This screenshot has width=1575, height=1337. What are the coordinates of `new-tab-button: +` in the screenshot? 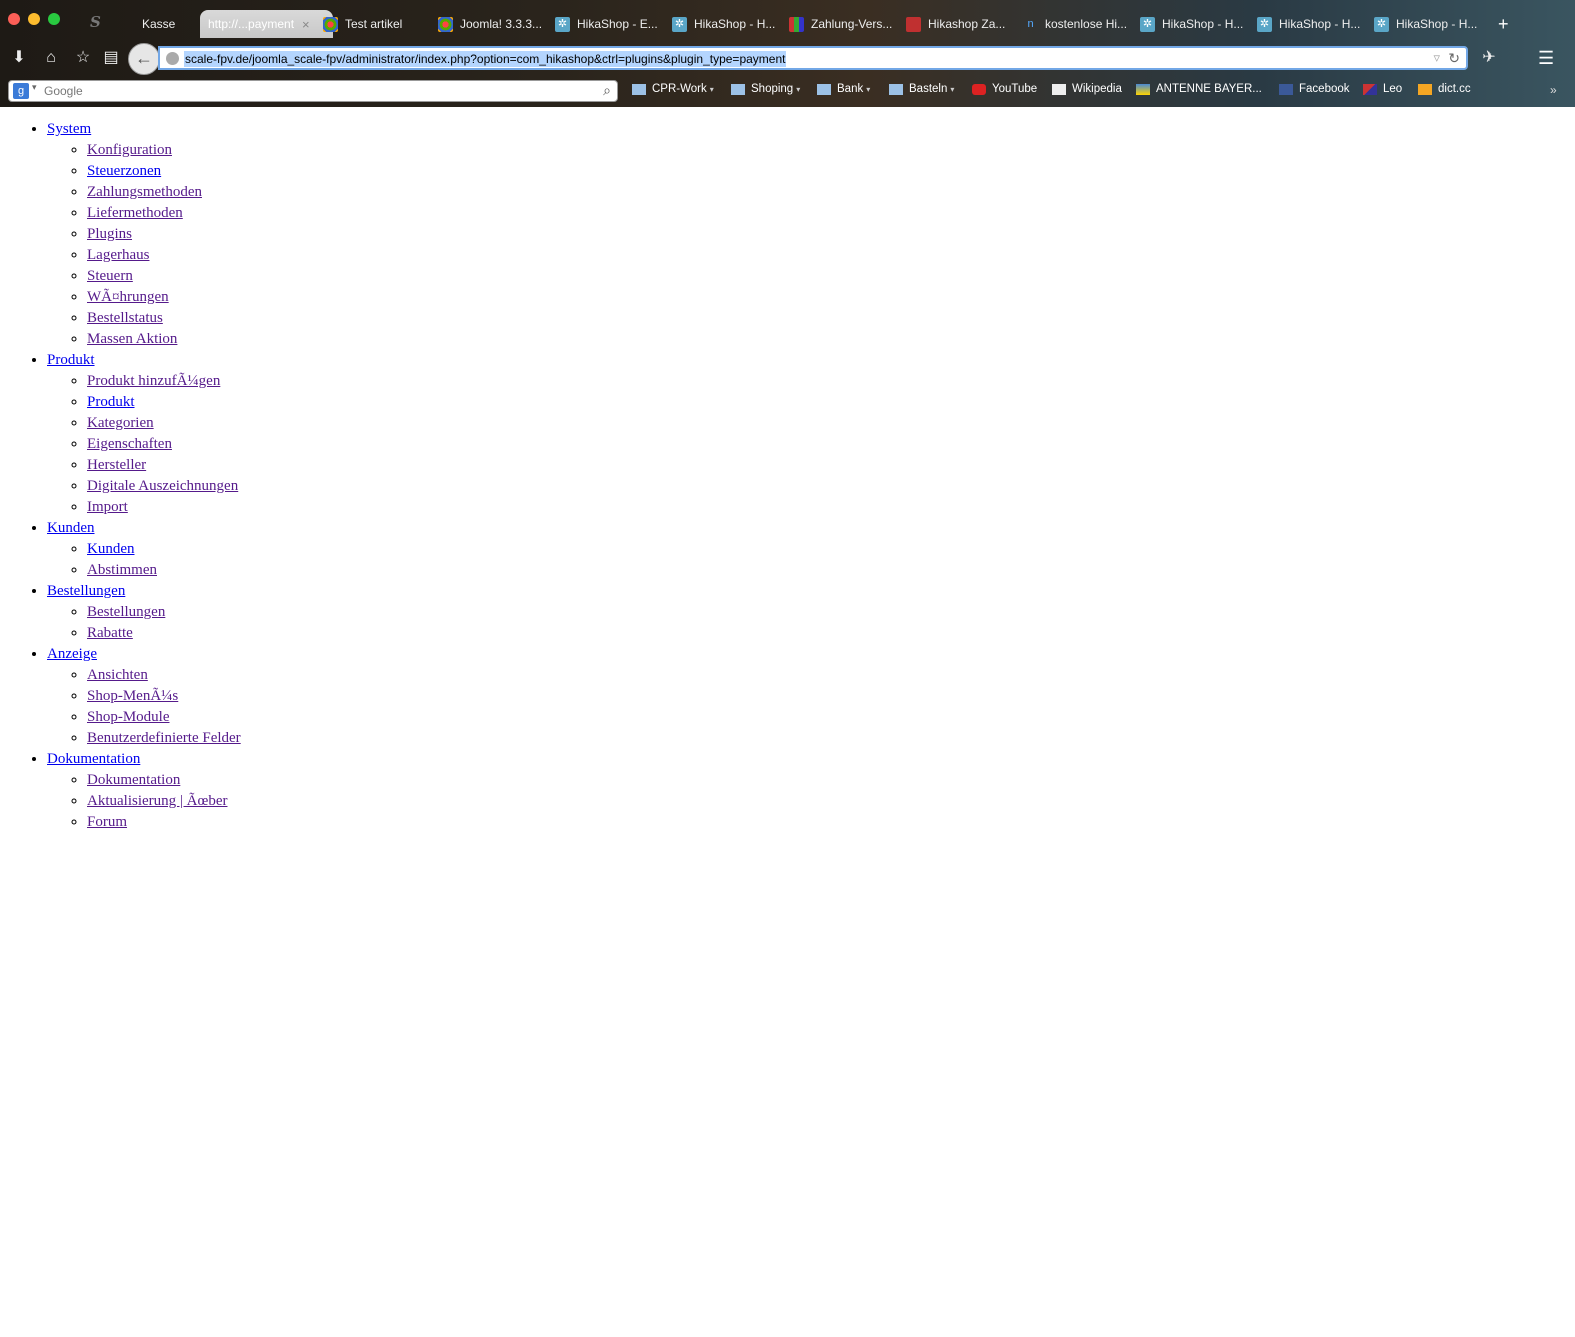 It's located at (1503, 24).